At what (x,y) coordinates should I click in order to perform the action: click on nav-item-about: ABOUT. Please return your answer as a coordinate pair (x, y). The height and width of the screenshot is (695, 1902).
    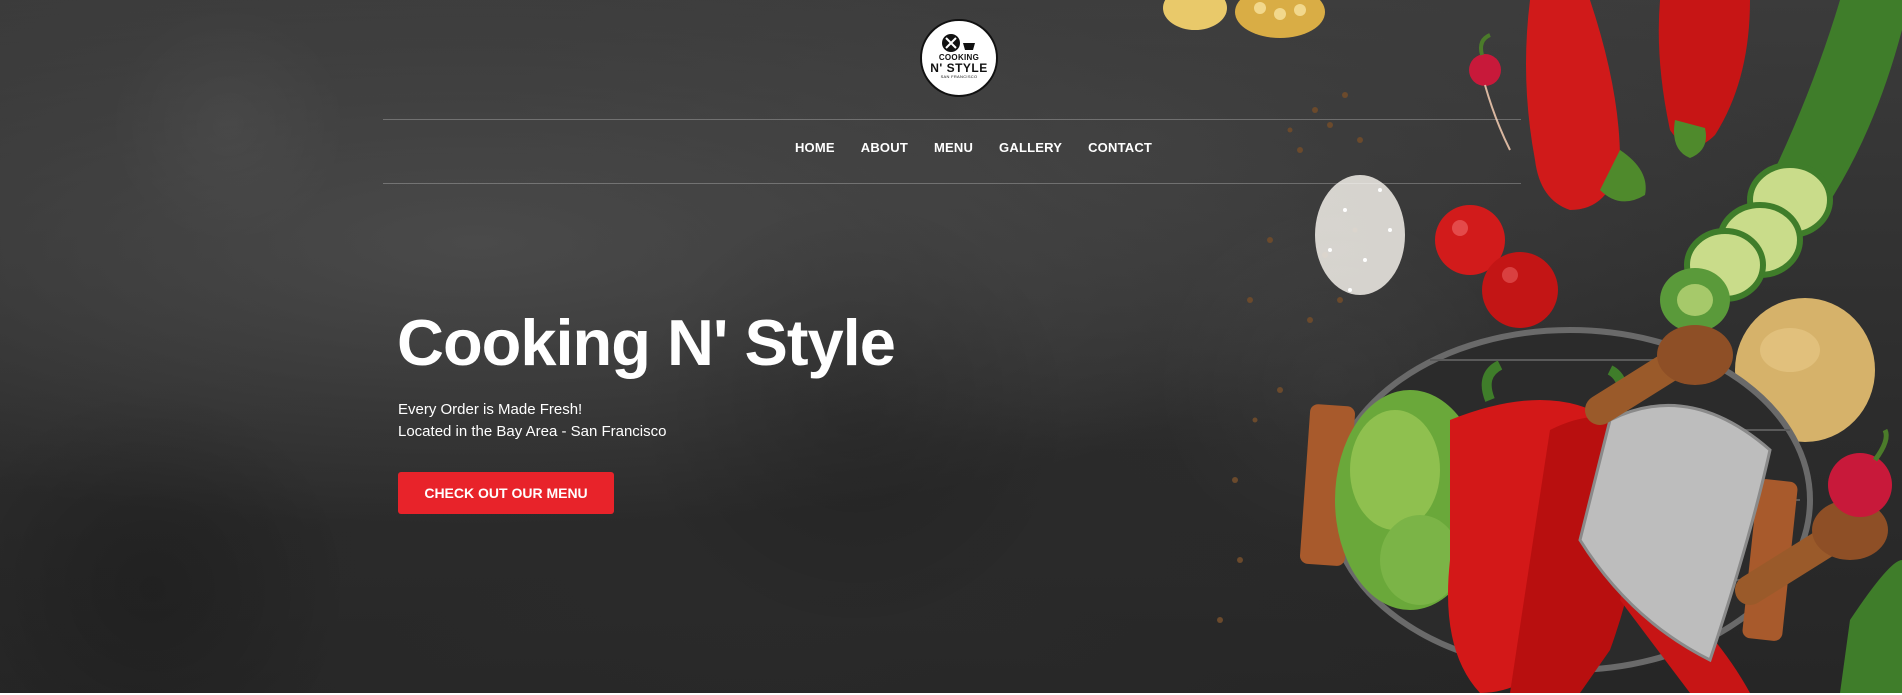
    Looking at the image, I should click on (884, 147).